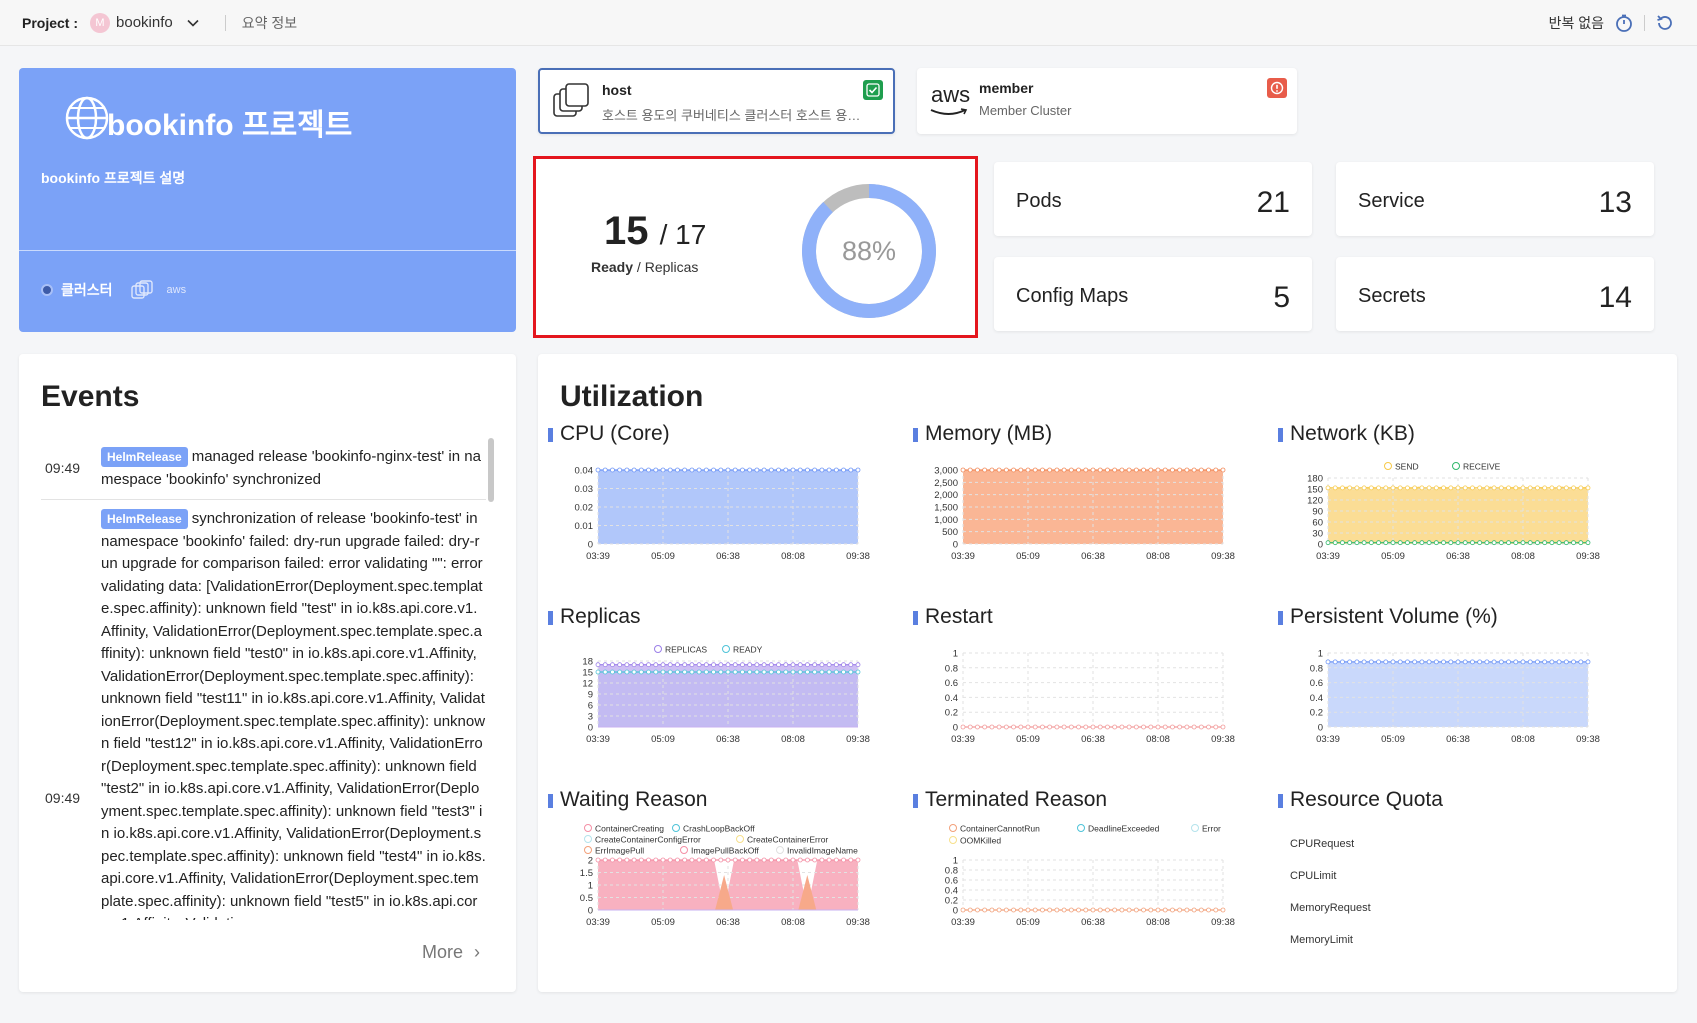 The height and width of the screenshot is (1023, 1697). What do you see at coordinates (1153, 199) in the screenshot?
I see `stat-card-pods: Pods 21` at bounding box center [1153, 199].